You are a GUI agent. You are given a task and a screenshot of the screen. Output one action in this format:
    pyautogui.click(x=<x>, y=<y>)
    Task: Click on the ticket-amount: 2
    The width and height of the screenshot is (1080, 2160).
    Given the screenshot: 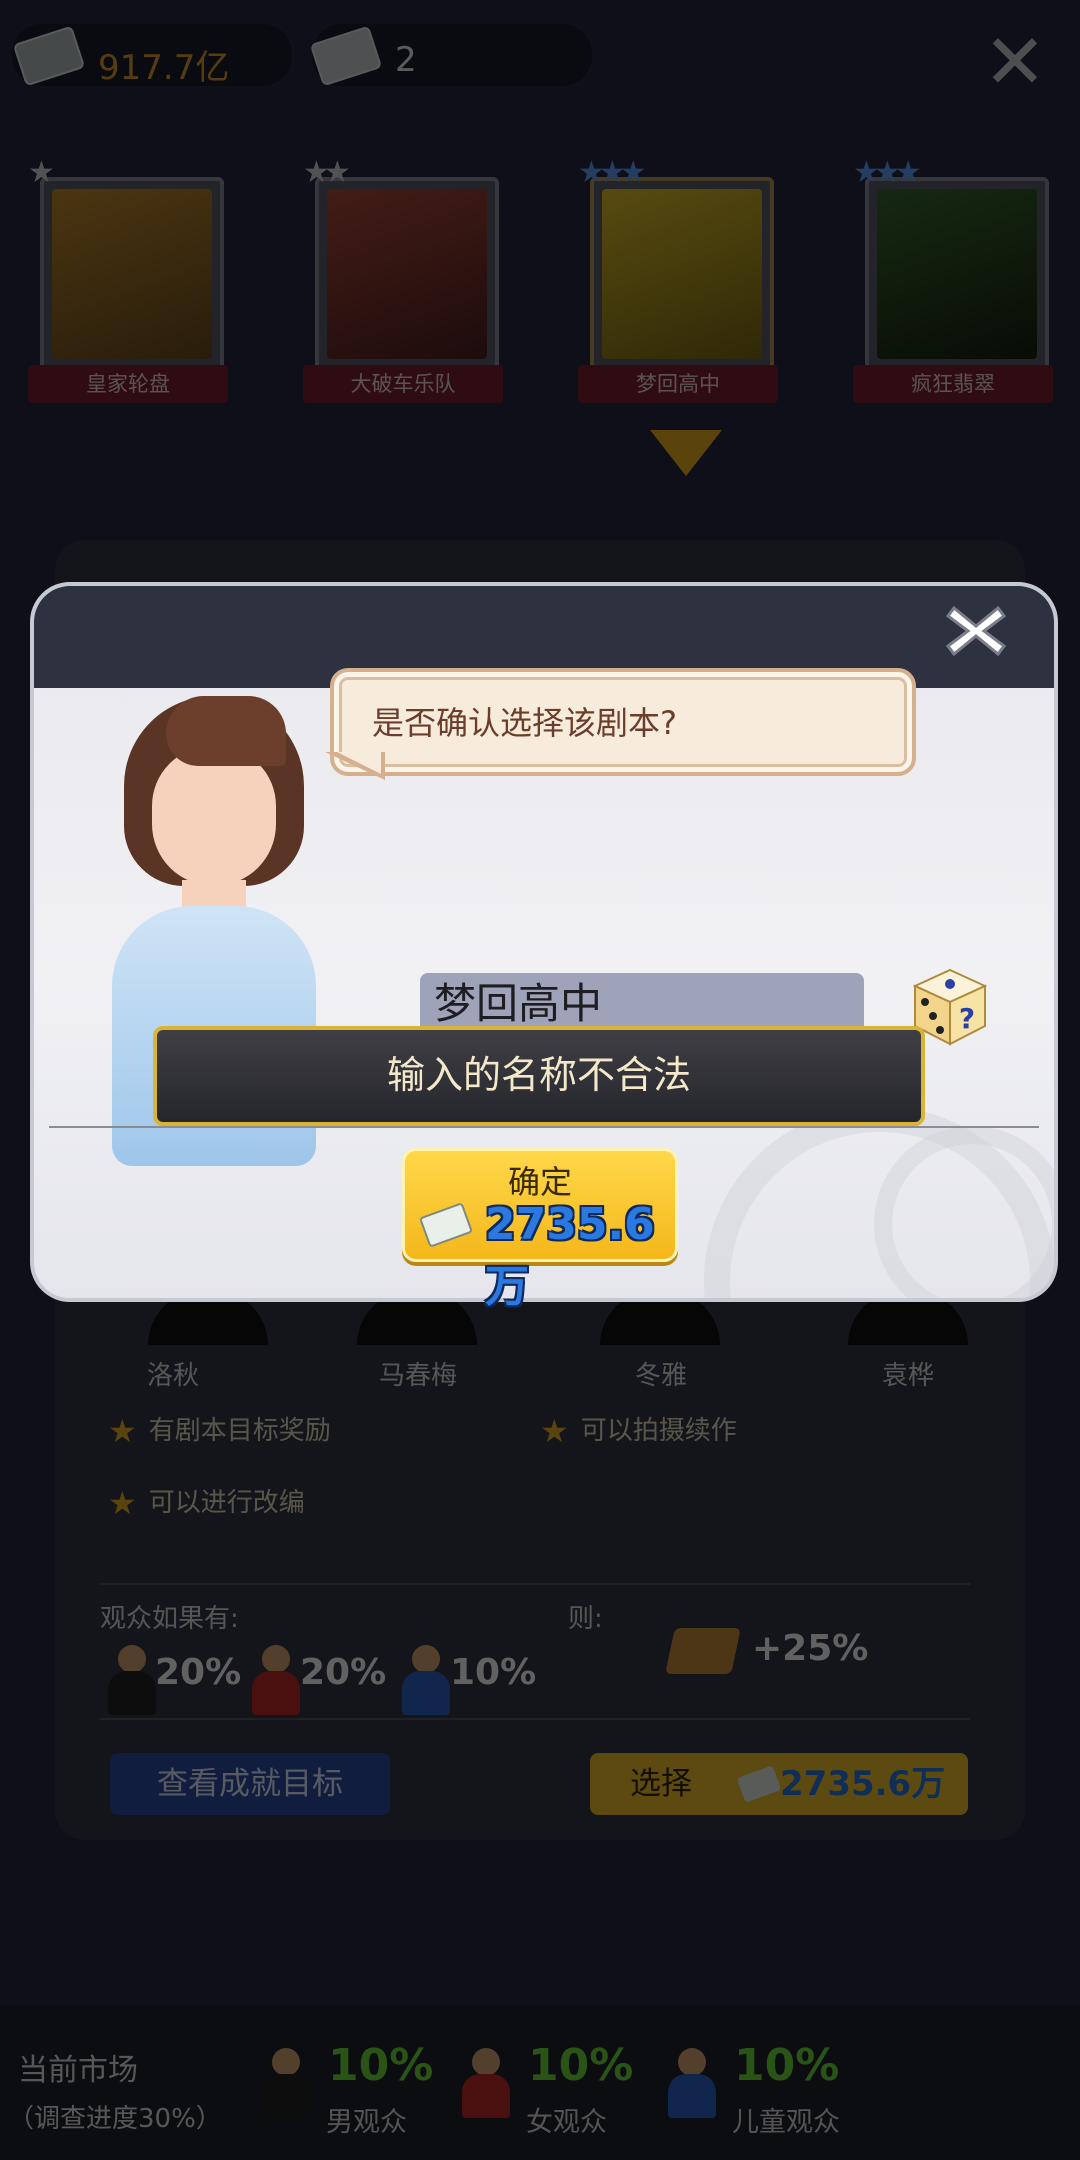 What is the action you would take?
    pyautogui.click(x=406, y=60)
    